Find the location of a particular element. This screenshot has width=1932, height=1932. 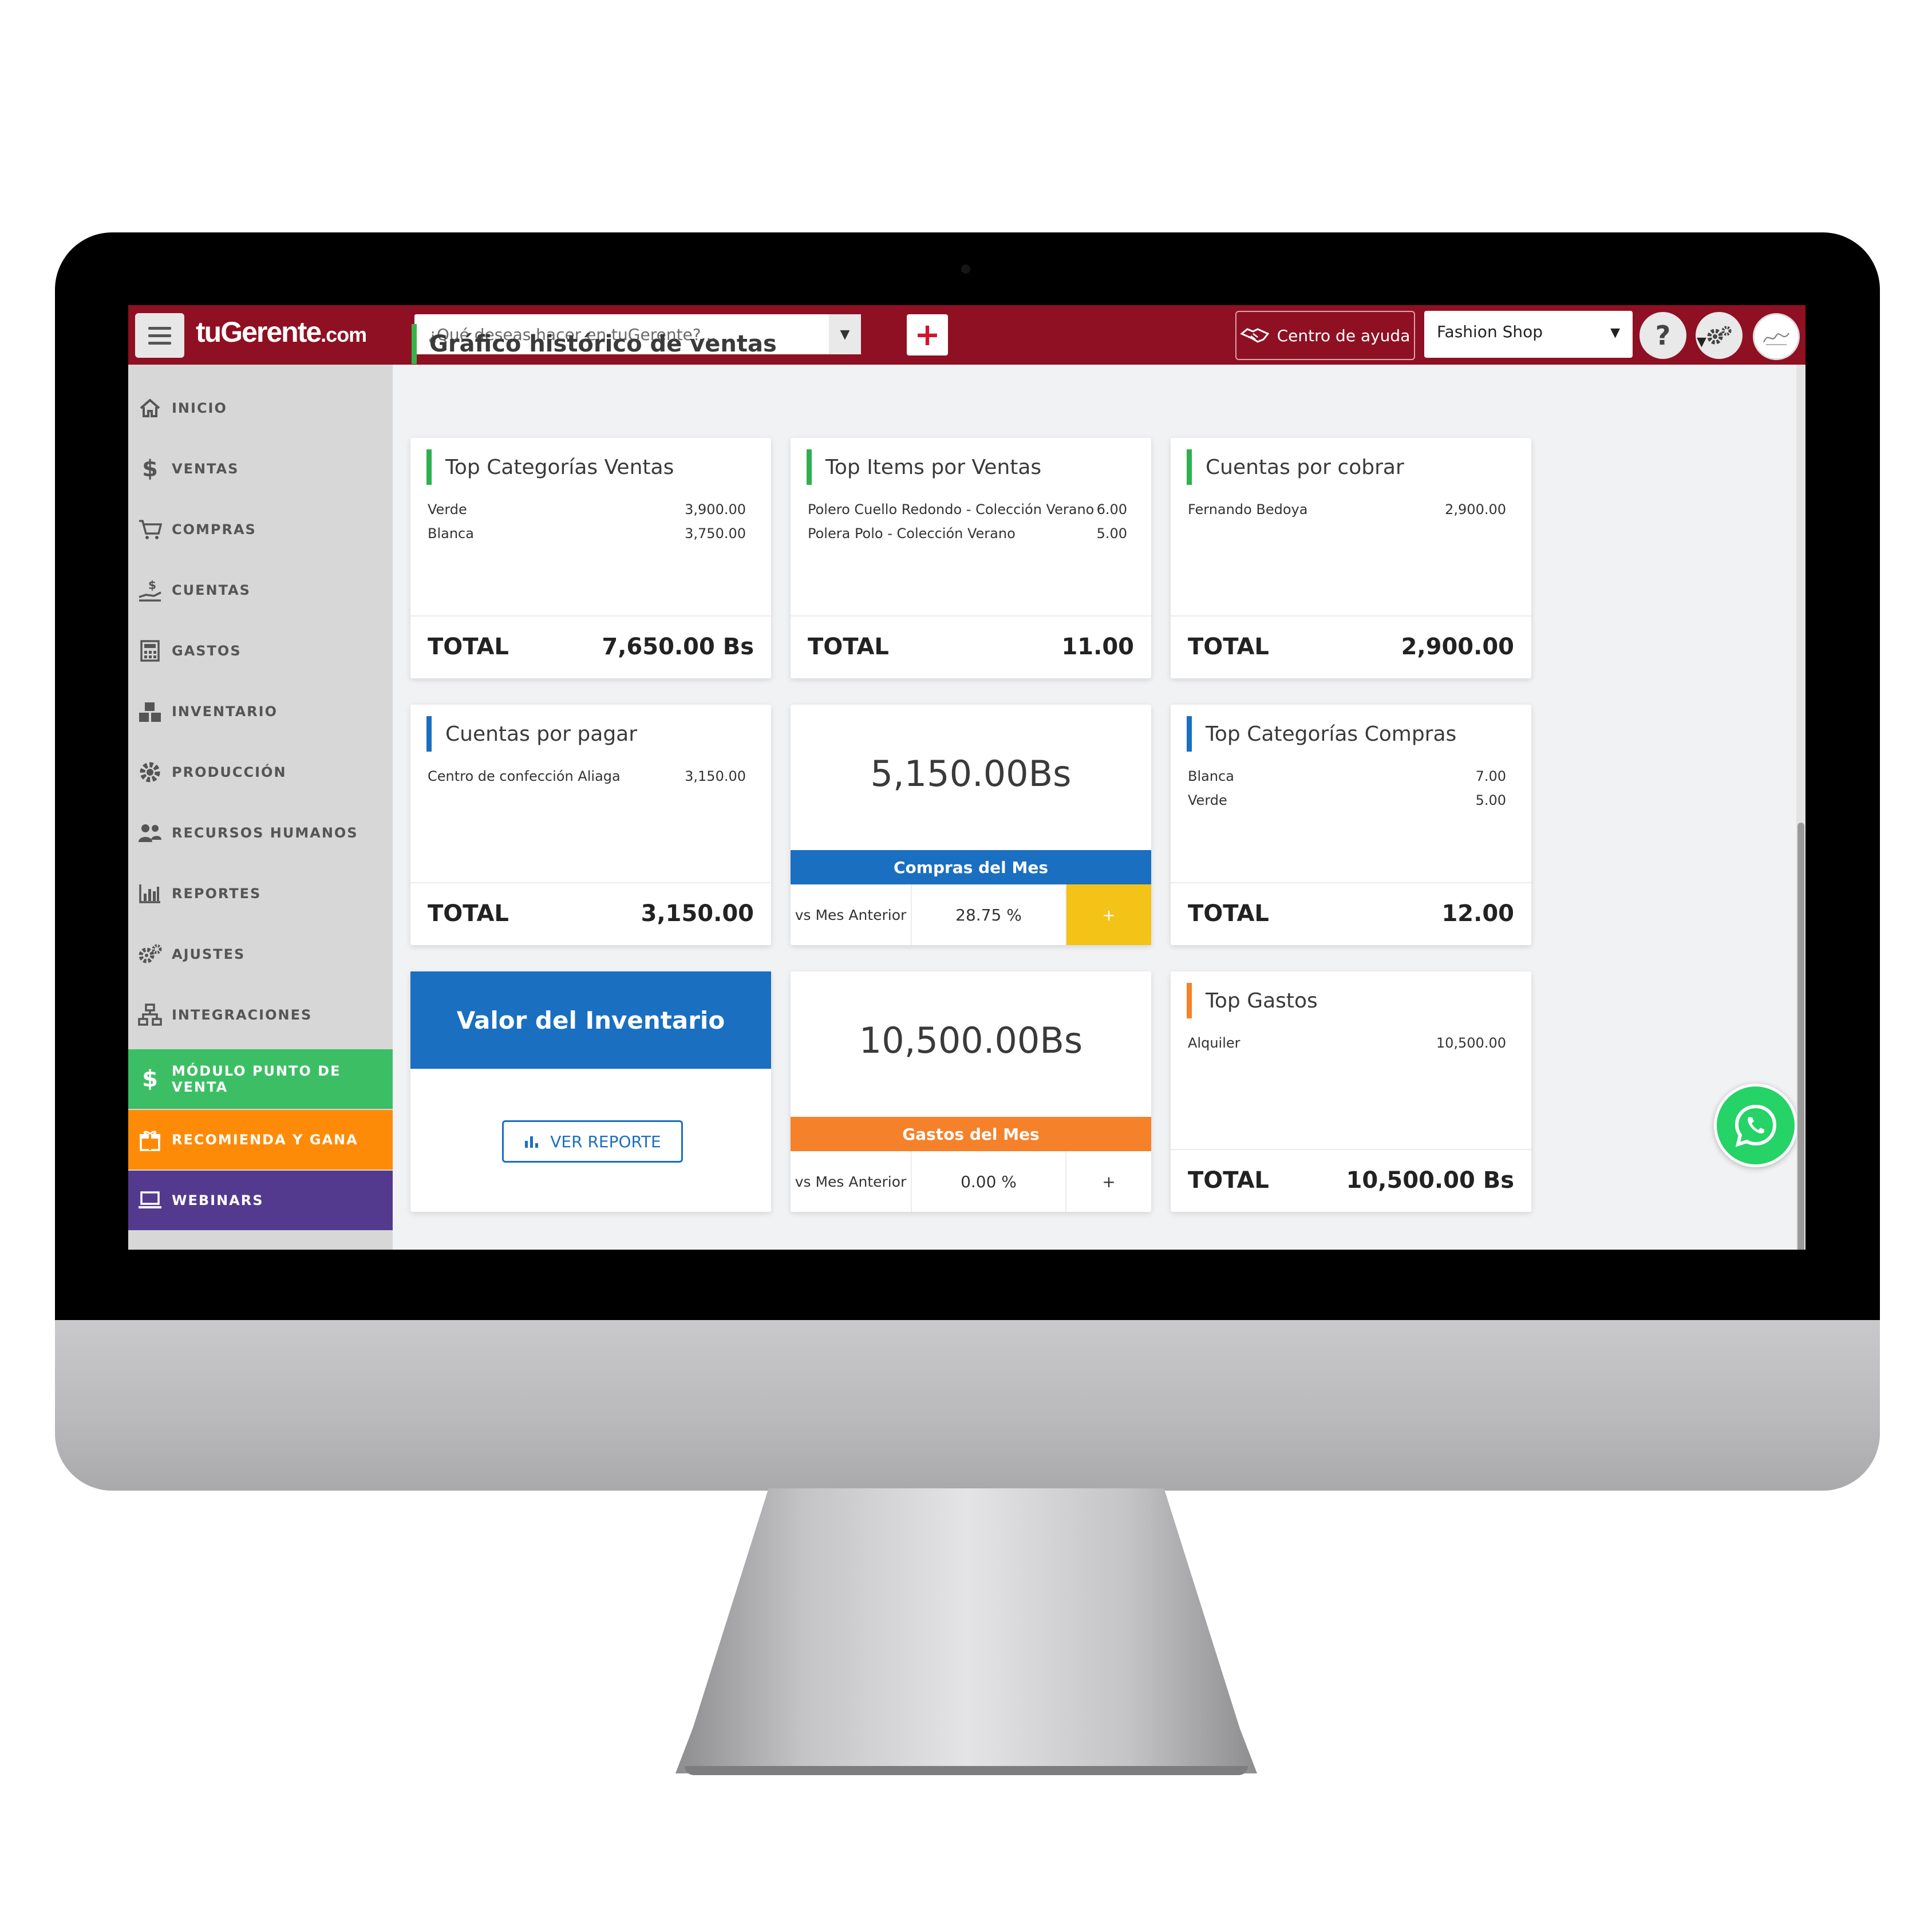

ver-reporte-button: VER REPORTE is located at coordinates (592, 1141).